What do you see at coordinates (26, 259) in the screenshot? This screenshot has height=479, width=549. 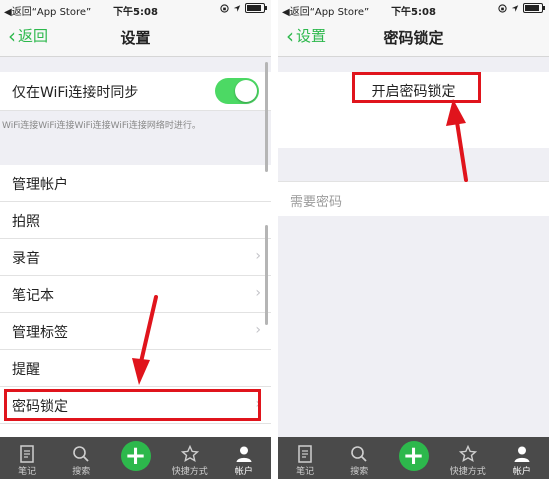 I see `settings-item-label: 录音` at bounding box center [26, 259].